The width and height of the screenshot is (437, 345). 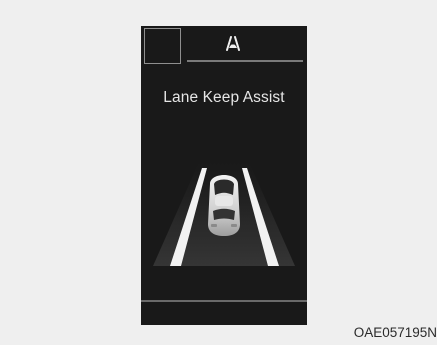 I want to click on feature-title: Lane Keep Assist, so click(x=224, y=97).